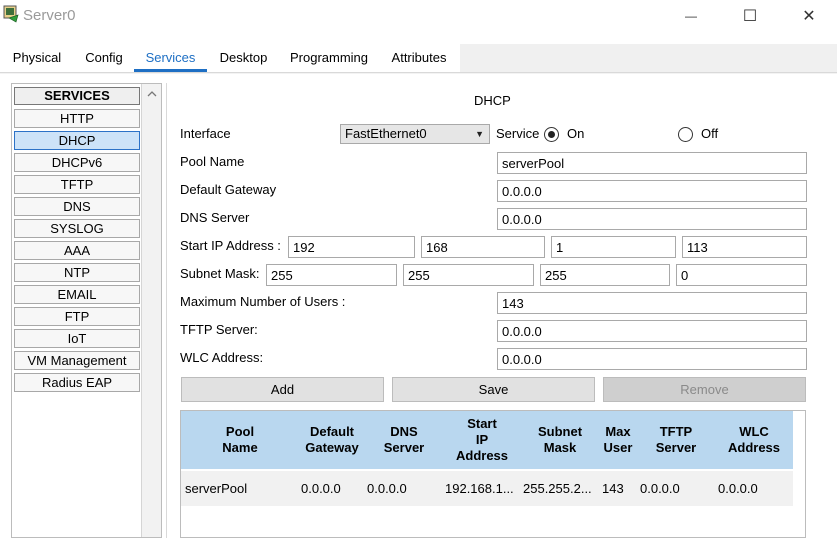 Image resolution: width=837 pixels, height=538 pixels. Describe the element at coordinates (230, 245) in the screenshot. I see `start-ip-label: Start IP Address :` at that location.